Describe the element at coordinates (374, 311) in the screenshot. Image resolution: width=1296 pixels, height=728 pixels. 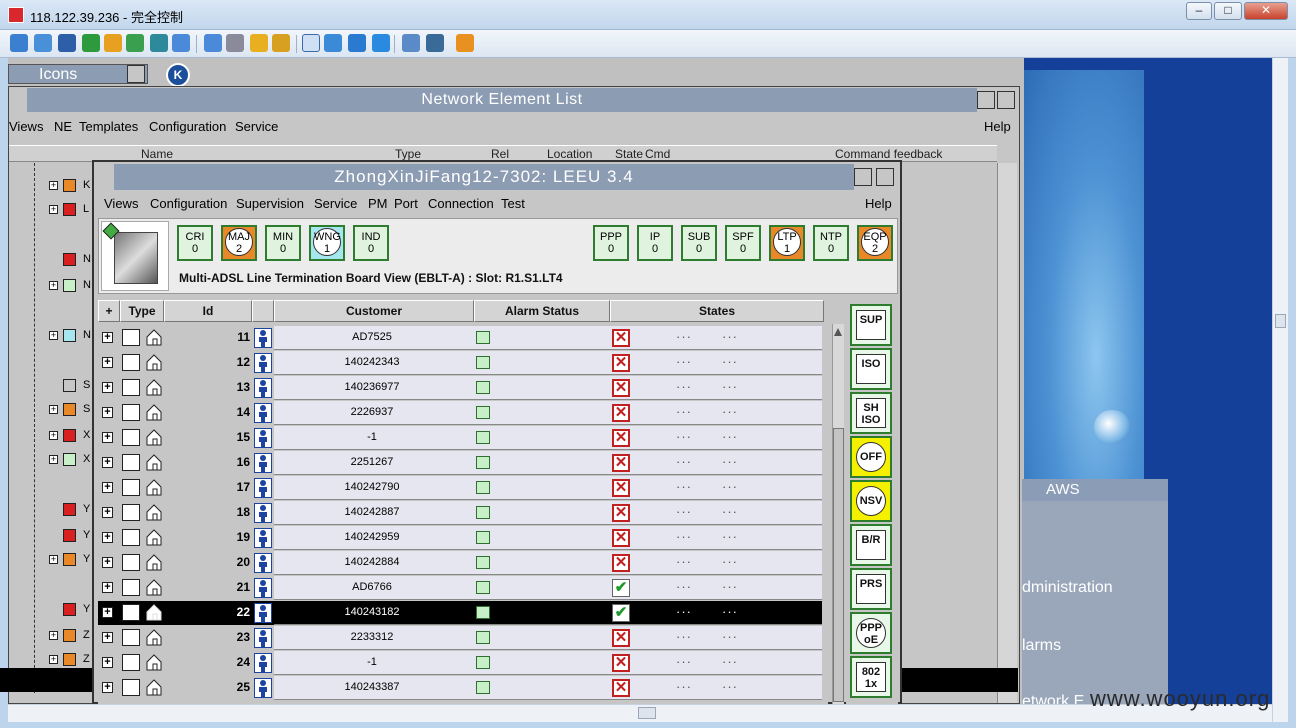
I see `col-customer-header: Customer` at that location.